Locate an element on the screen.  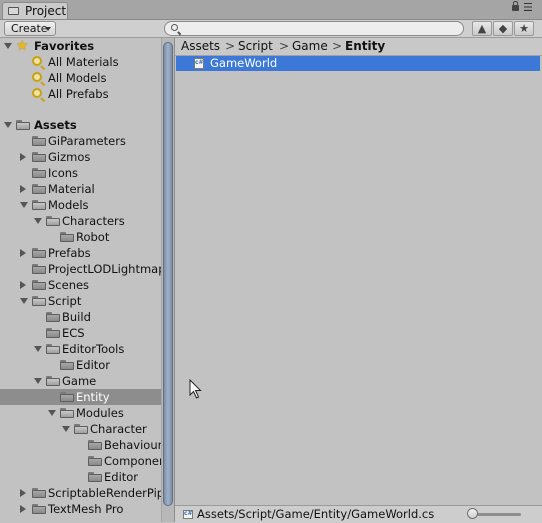
tree-item: EditorTools is located at coordinates (80, 349).